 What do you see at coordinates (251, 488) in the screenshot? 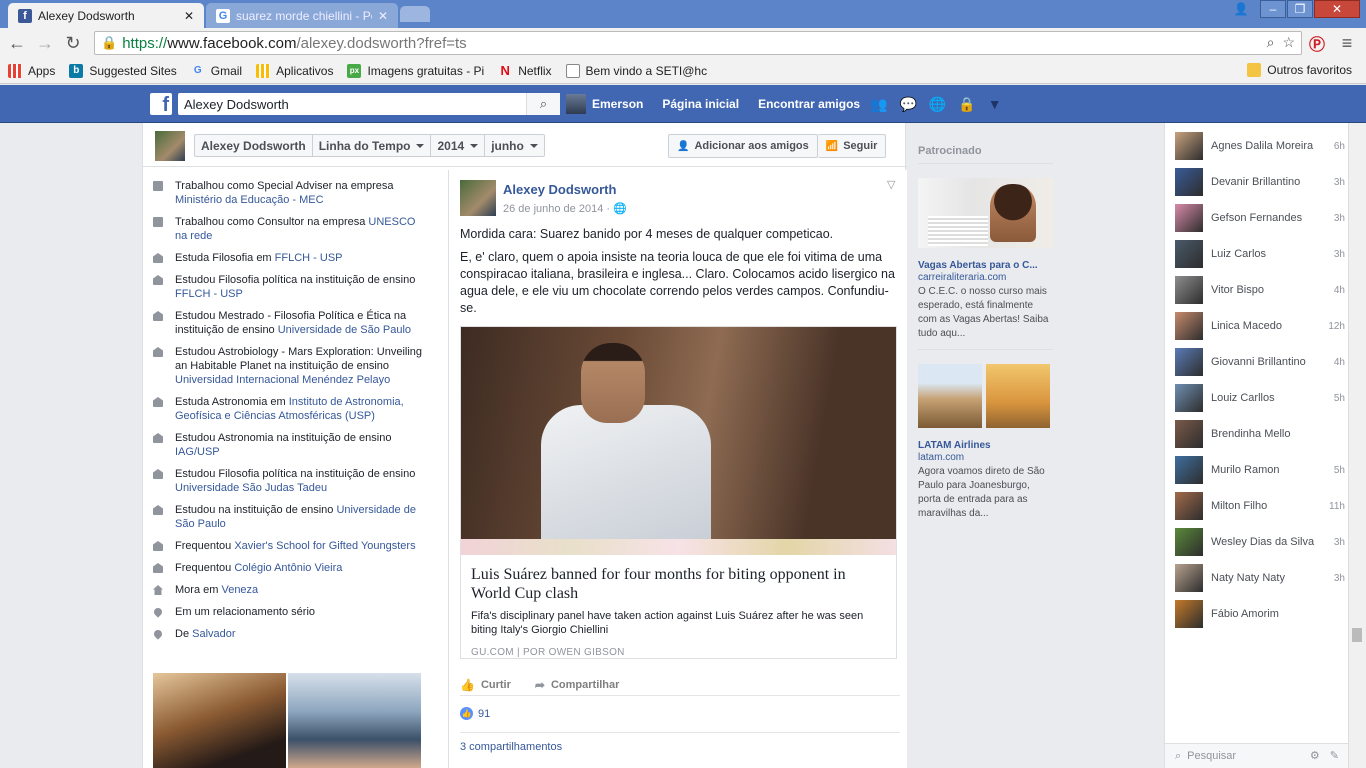
I see `about-link: Universidade São Judas Tadeu` at bounding box center [251, 488].